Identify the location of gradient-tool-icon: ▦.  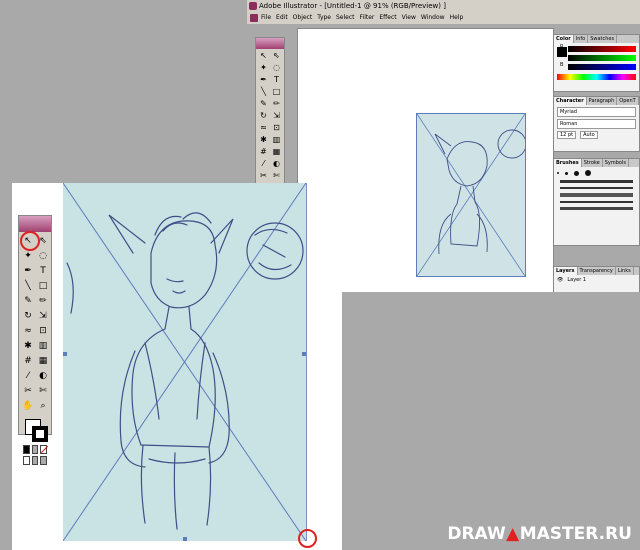
(276, 152).